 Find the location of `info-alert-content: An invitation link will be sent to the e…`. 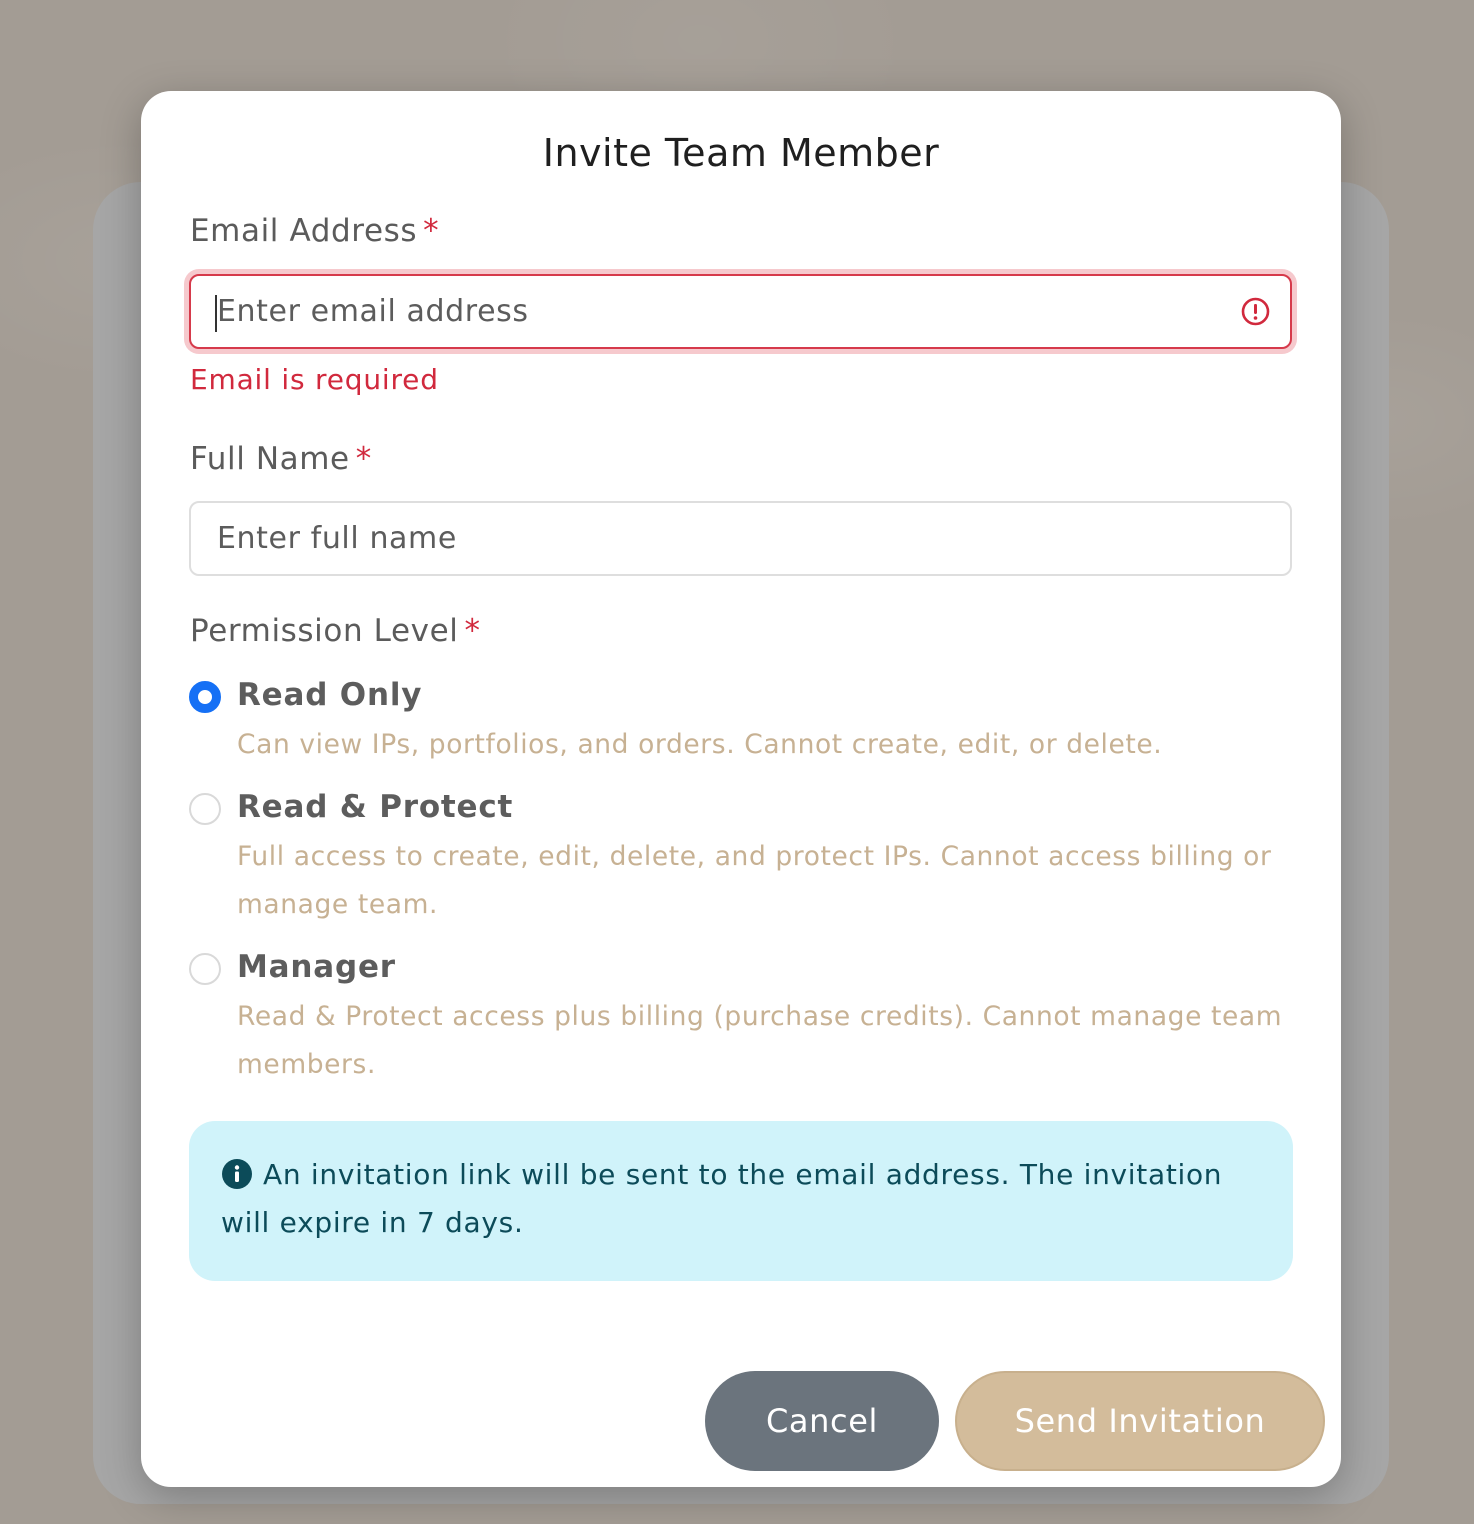

info-alert-content: An invitation link will be sent to the e… is located at coordinates (741, 1199).